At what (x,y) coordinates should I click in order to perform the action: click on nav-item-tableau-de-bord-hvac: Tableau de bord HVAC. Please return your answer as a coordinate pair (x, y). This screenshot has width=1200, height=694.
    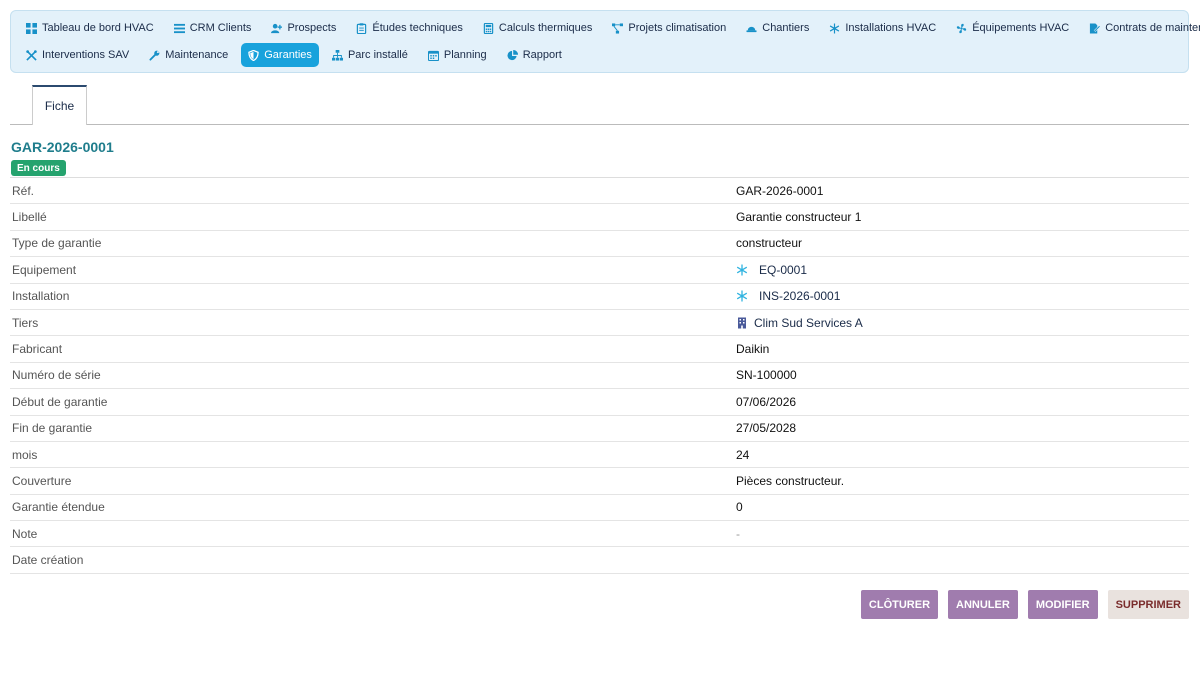
    Looking at the image, I should click on (90, 28).